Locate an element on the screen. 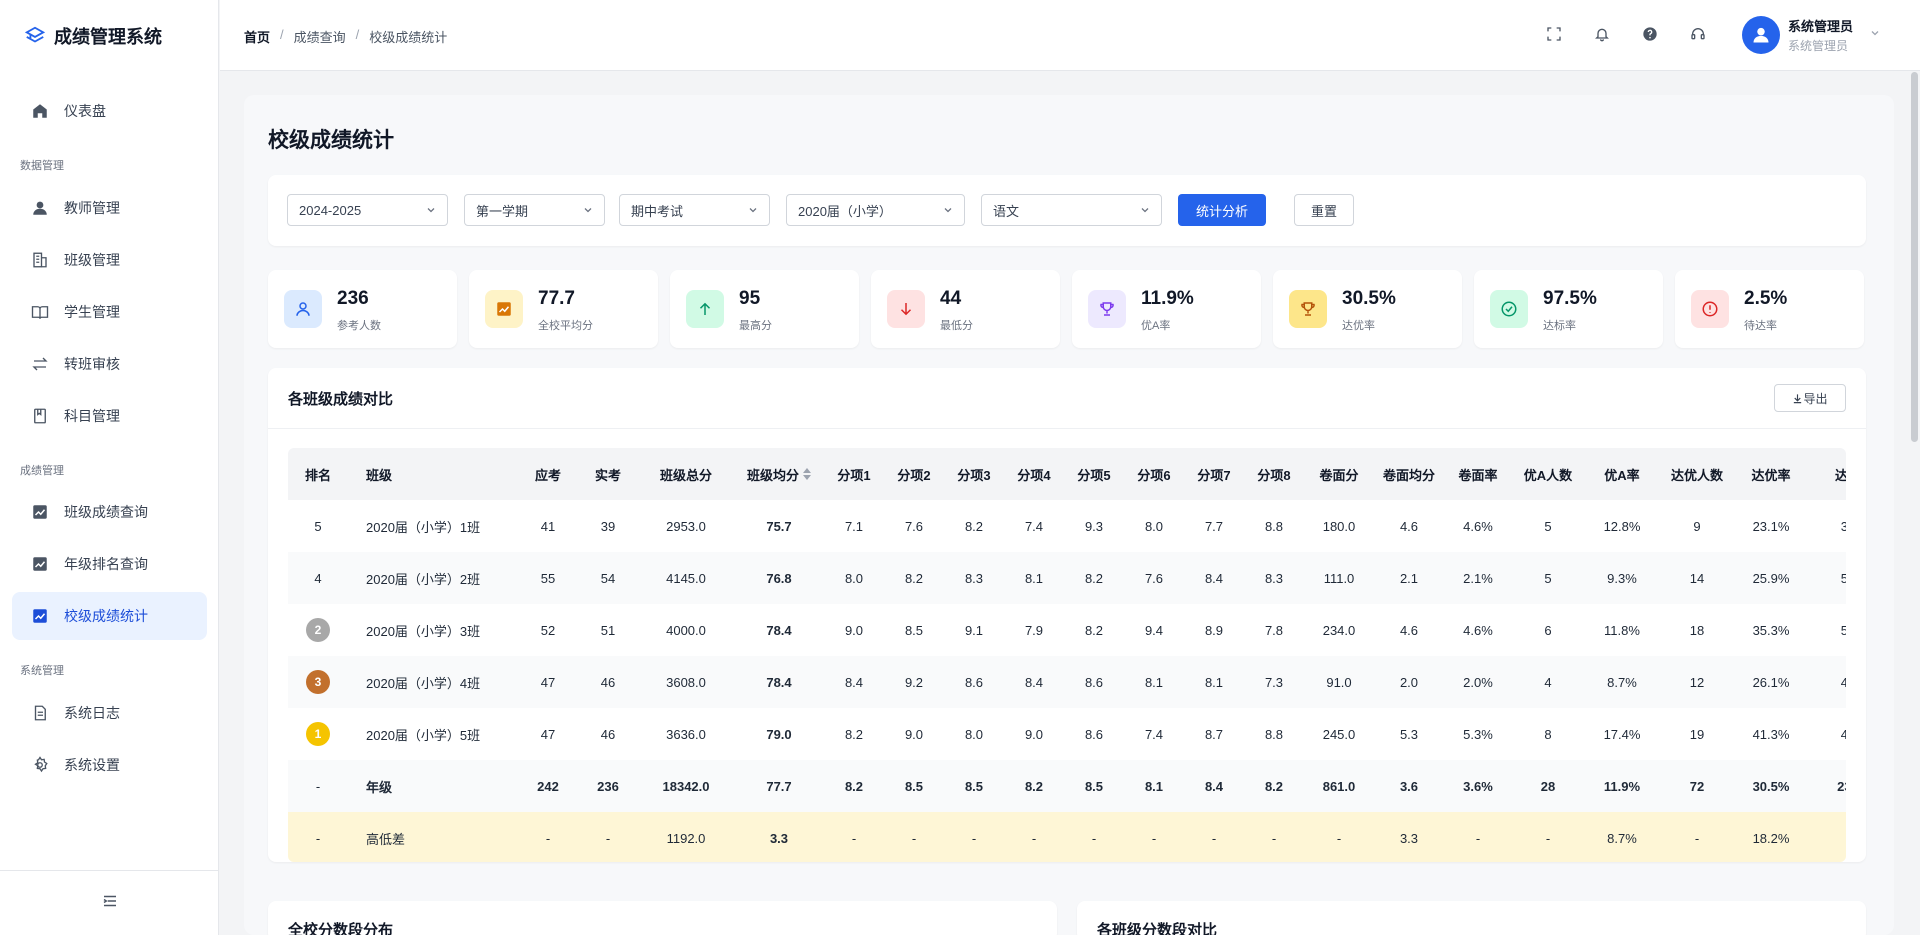 This screenshot has width=1920, height=935. sidebar-item-transfer: 转班审核 is located at coordinates (109, 364).